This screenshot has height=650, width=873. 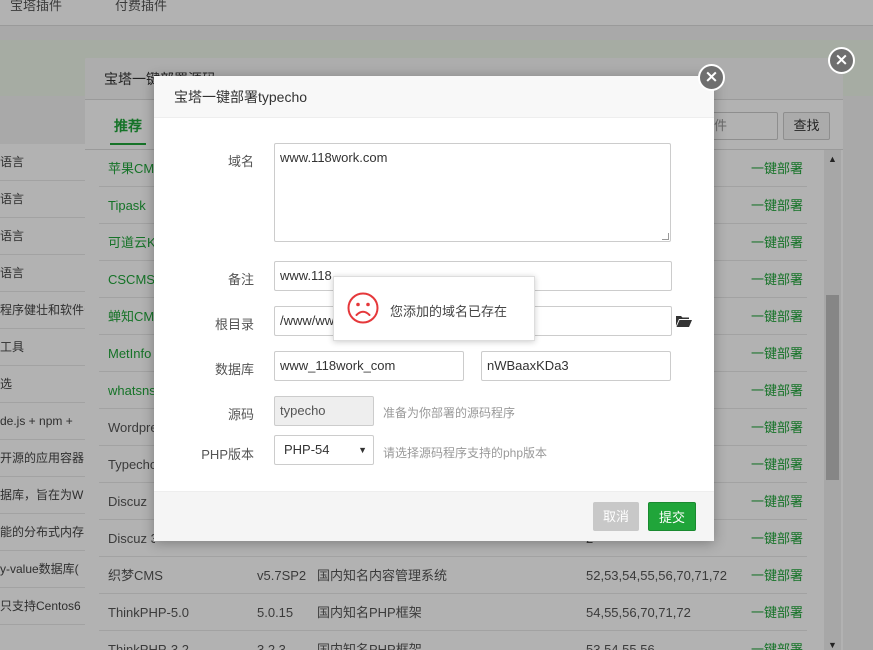 I want to click on php-version-select: PHP-54 ▼, so click(x=324, y=450).